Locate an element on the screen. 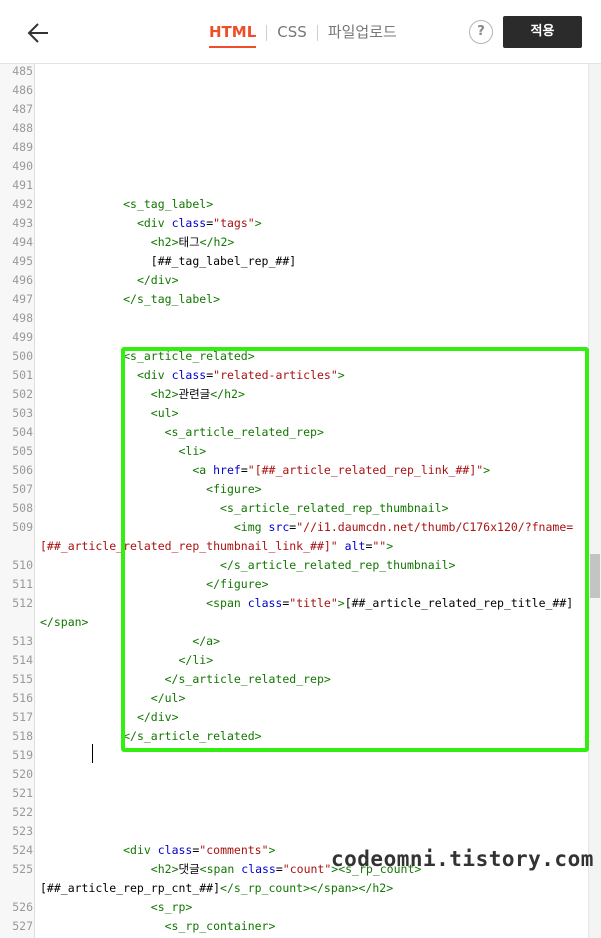 Image resolution: width=601 pixels, height=938 pixels. line-number: 496 is located at coordinates (22, 280).